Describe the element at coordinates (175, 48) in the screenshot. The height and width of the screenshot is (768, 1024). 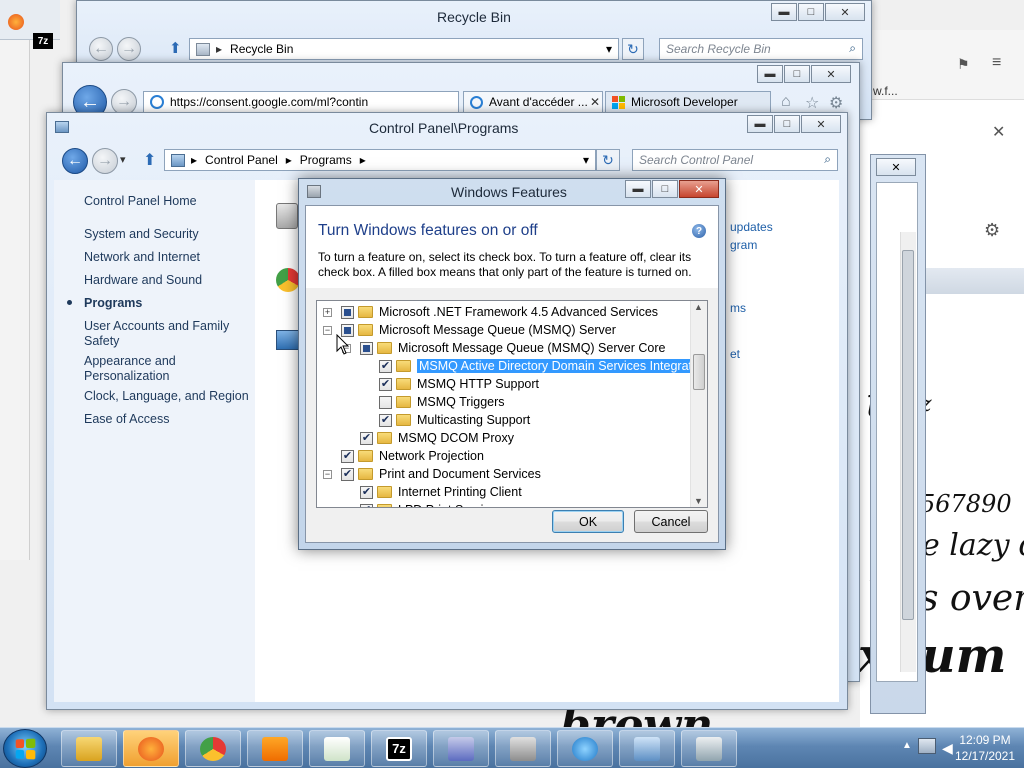
I see `recycle-up-button: ⬆` at that location.